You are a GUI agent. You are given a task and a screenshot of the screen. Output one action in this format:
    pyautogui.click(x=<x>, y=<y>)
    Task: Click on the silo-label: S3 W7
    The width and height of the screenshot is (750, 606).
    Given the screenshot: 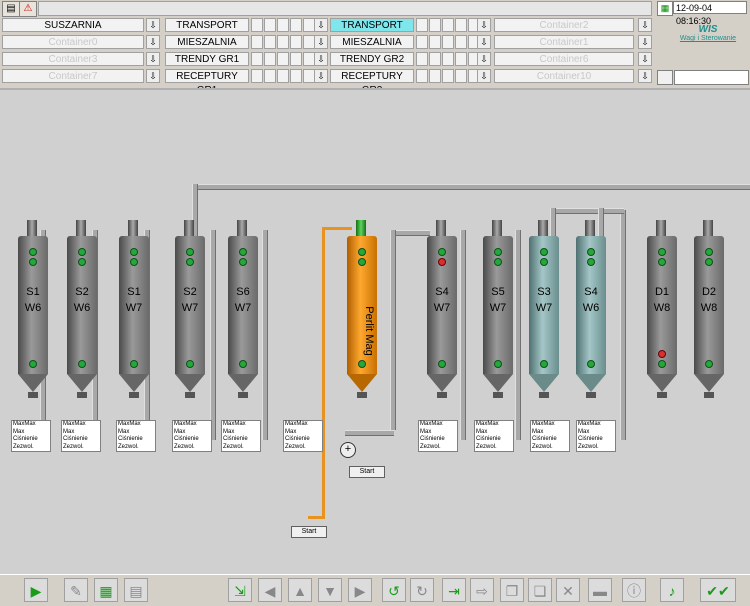 What is the action you would take?
    pyautogui.click(x=544, y=300)
    